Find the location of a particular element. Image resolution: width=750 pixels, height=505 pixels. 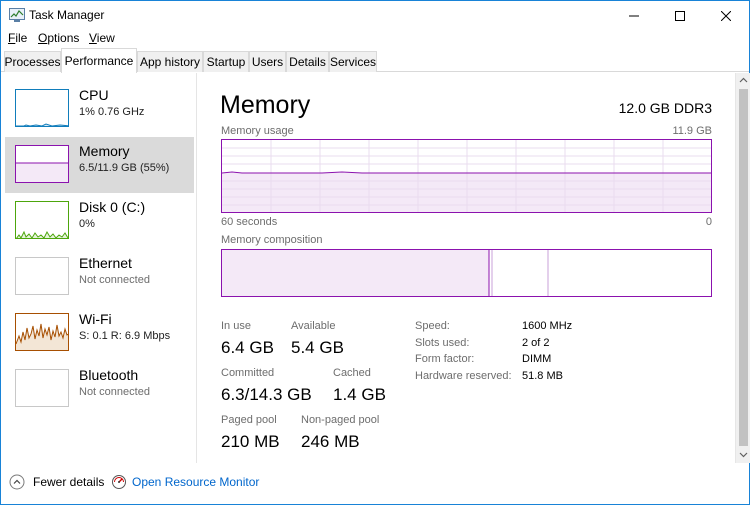

tab-users: Users is located at coordinates (267, 61).